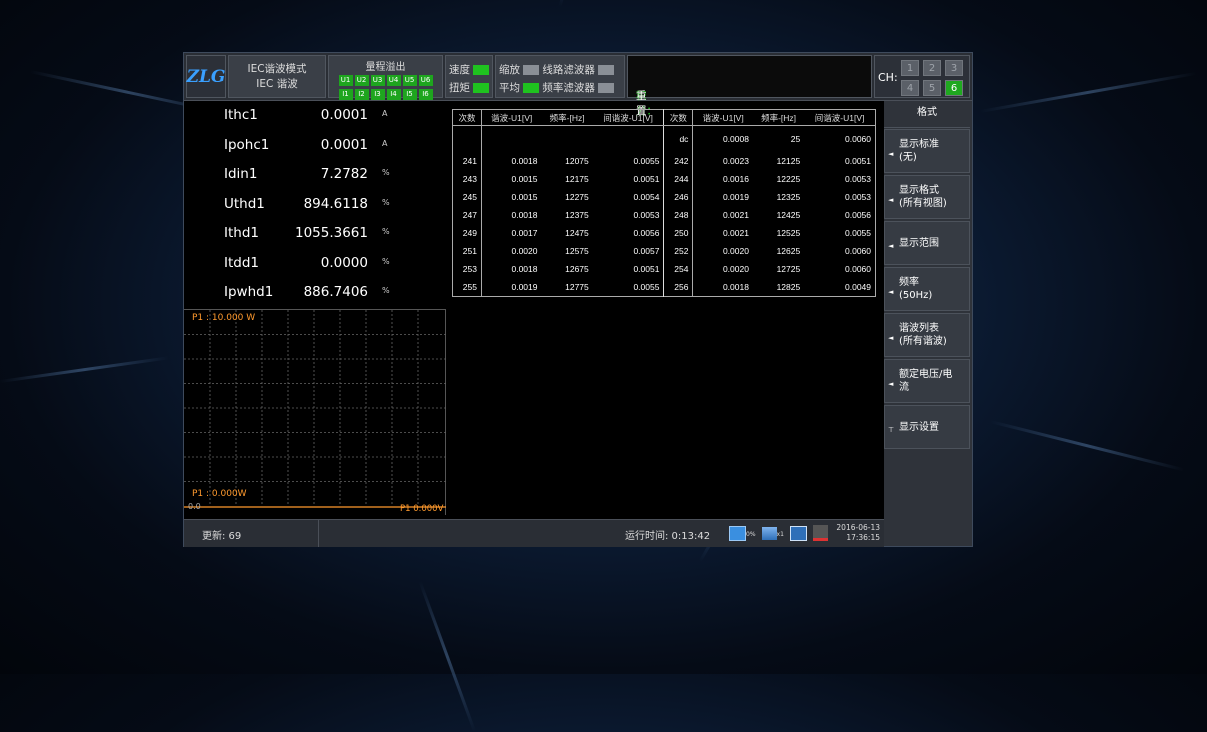 This screenshot has height=732, width=1207. What do you see at coordinates (344, 262) in the screenshot?
I see `measurement-value: 0.0000` at bounding box center [344, 262].